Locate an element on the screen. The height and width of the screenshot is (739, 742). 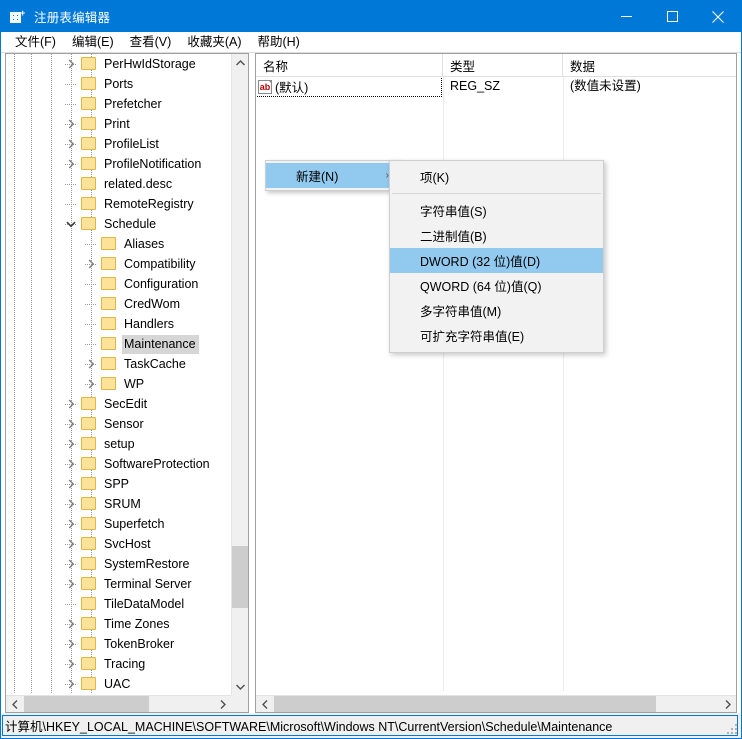
tree-item-label: Aliases is located at coordinates (144, 243).